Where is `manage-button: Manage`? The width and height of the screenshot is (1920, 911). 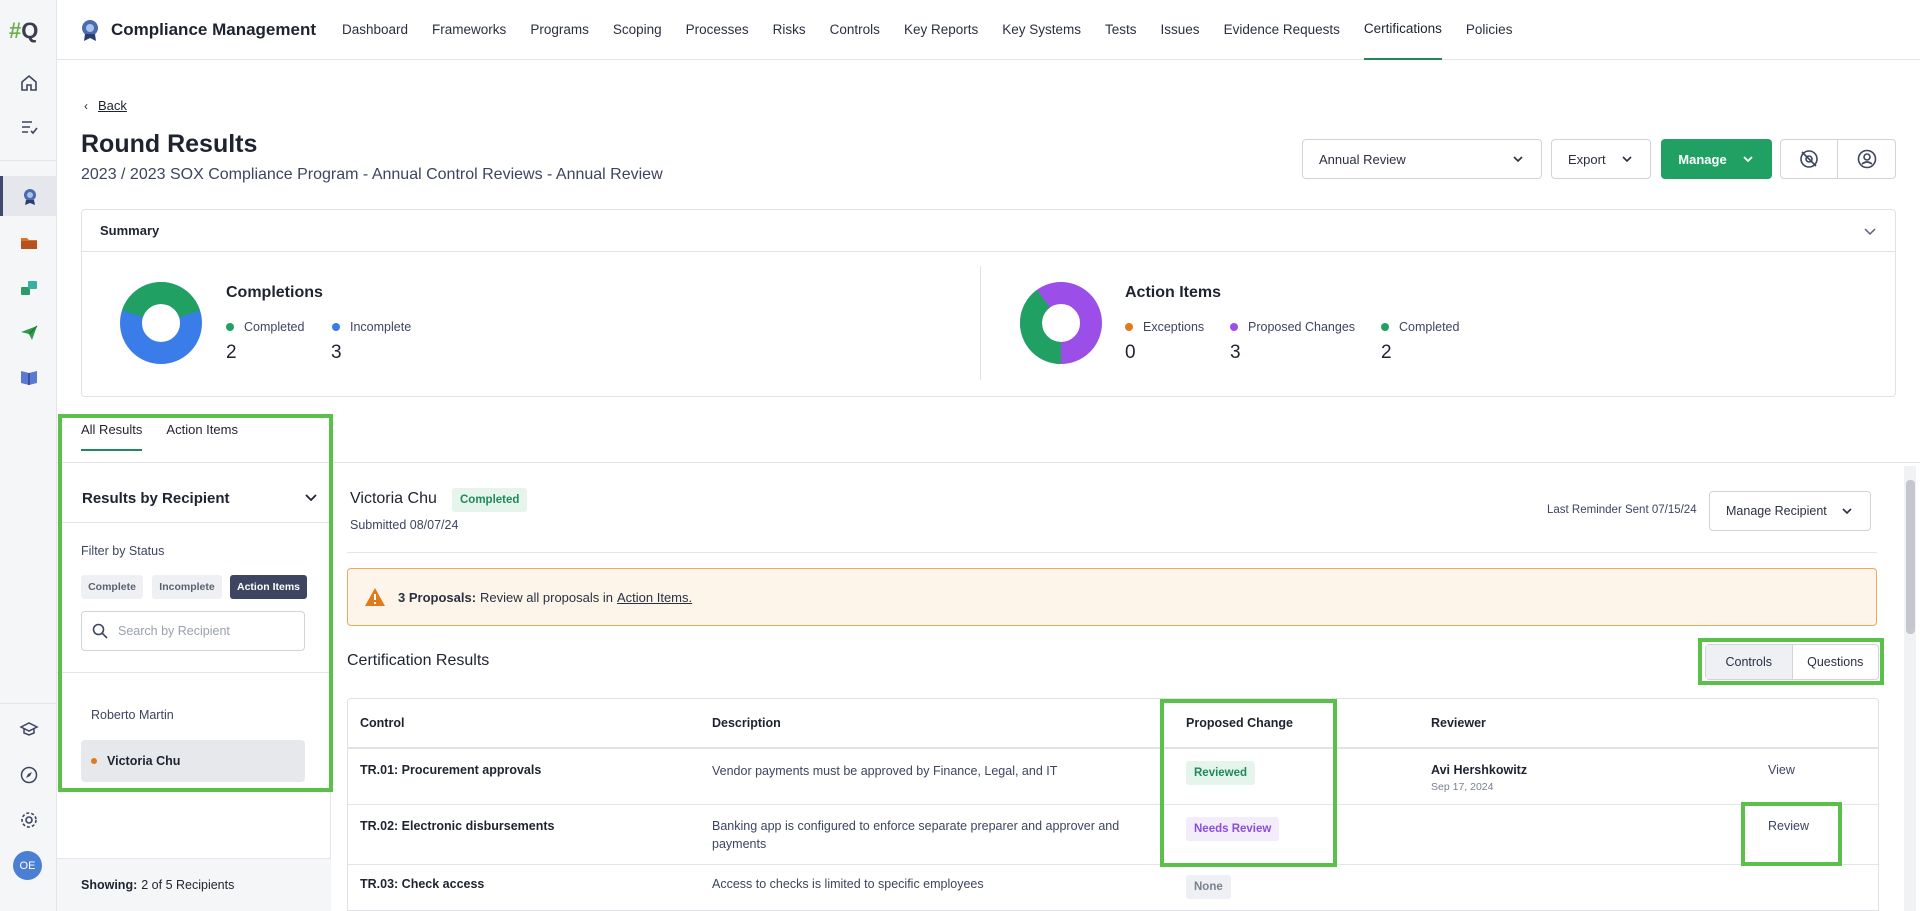
manage-button: Manage is located at coordinates (1716, 159).